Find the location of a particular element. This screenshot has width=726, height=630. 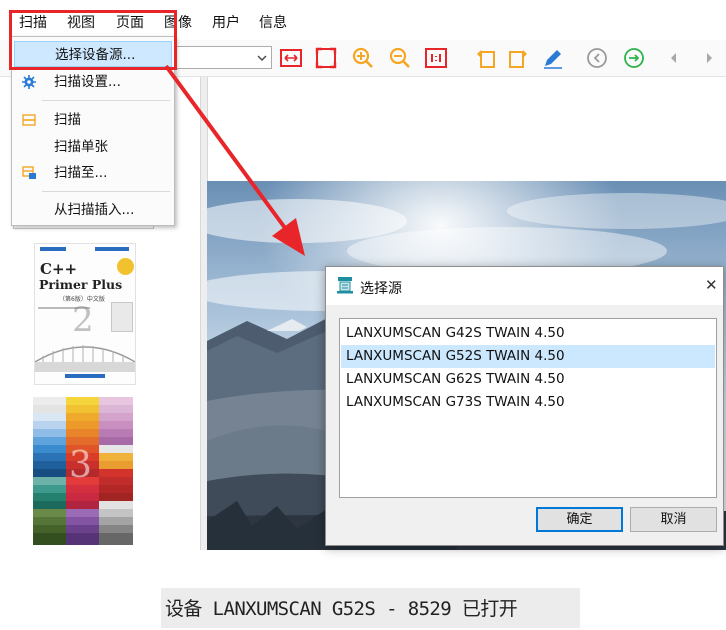

gear-icon is located at coordinates (29, 82).